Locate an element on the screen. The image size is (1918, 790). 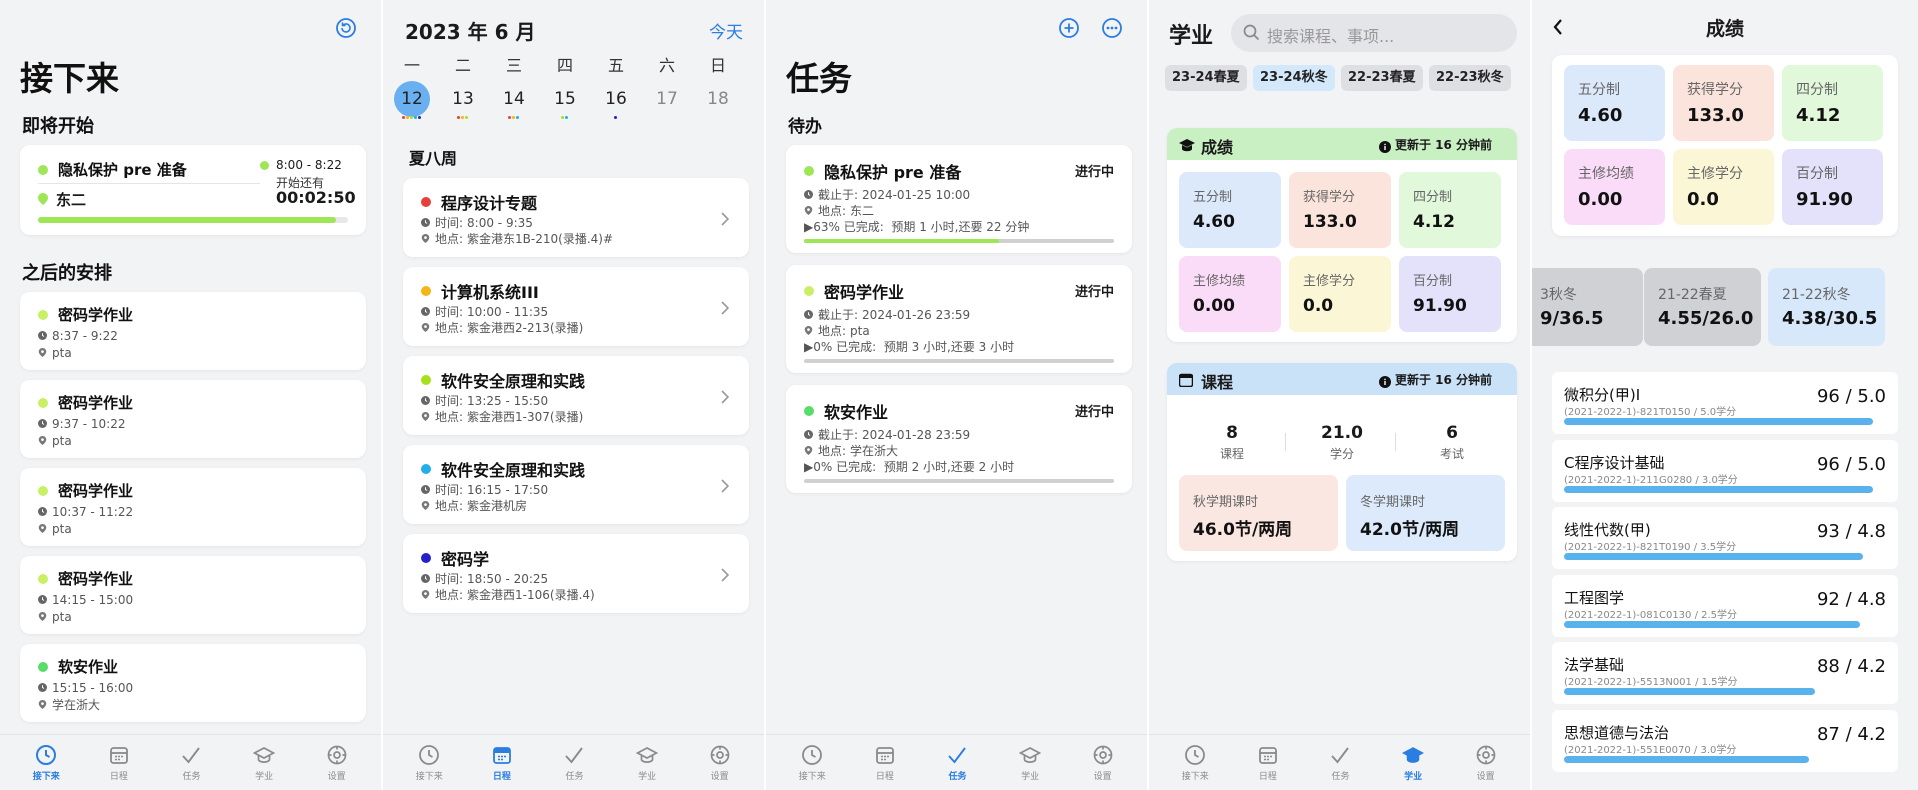
event-card: 程序设计专题 时间: 8:00 - 9:35 地点: 紫金港东1B-210(录播.4)# is located at coordinates (576, 217).